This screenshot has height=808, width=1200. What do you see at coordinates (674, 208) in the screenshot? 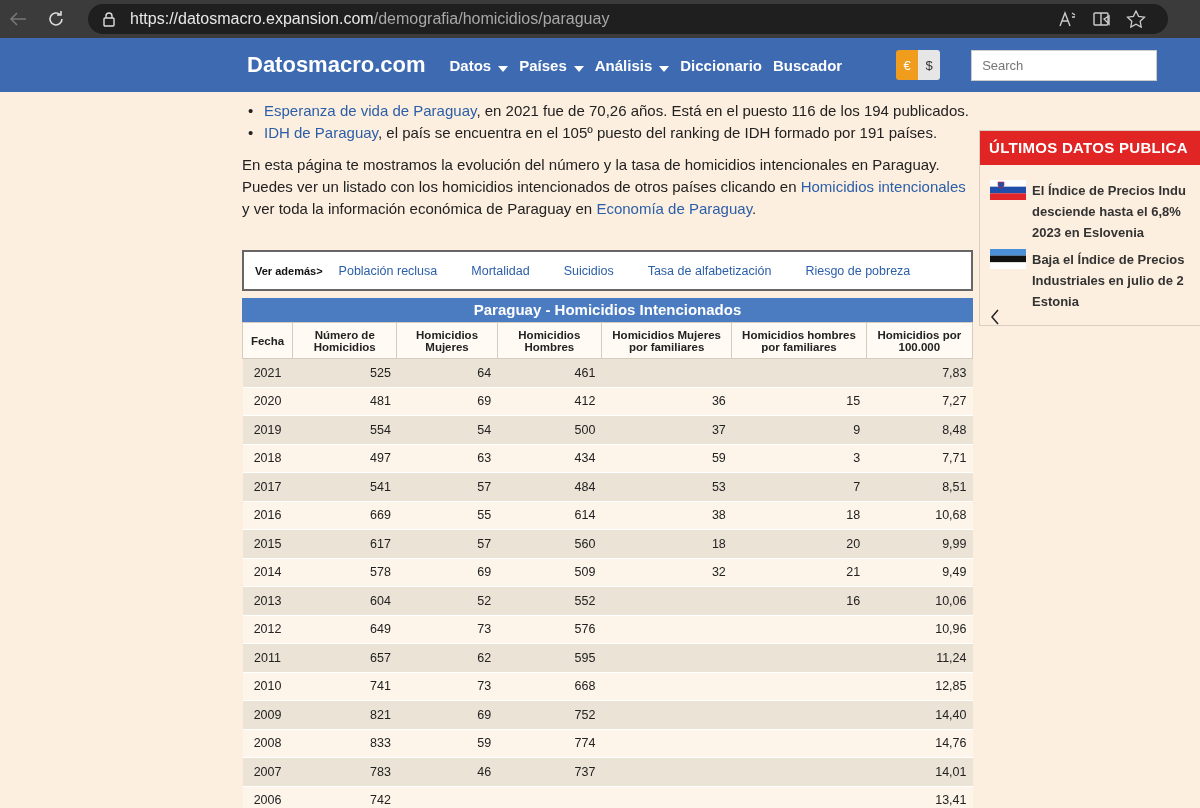
I see `link: Economía de Paraguay` at bounding box center [674, 208].